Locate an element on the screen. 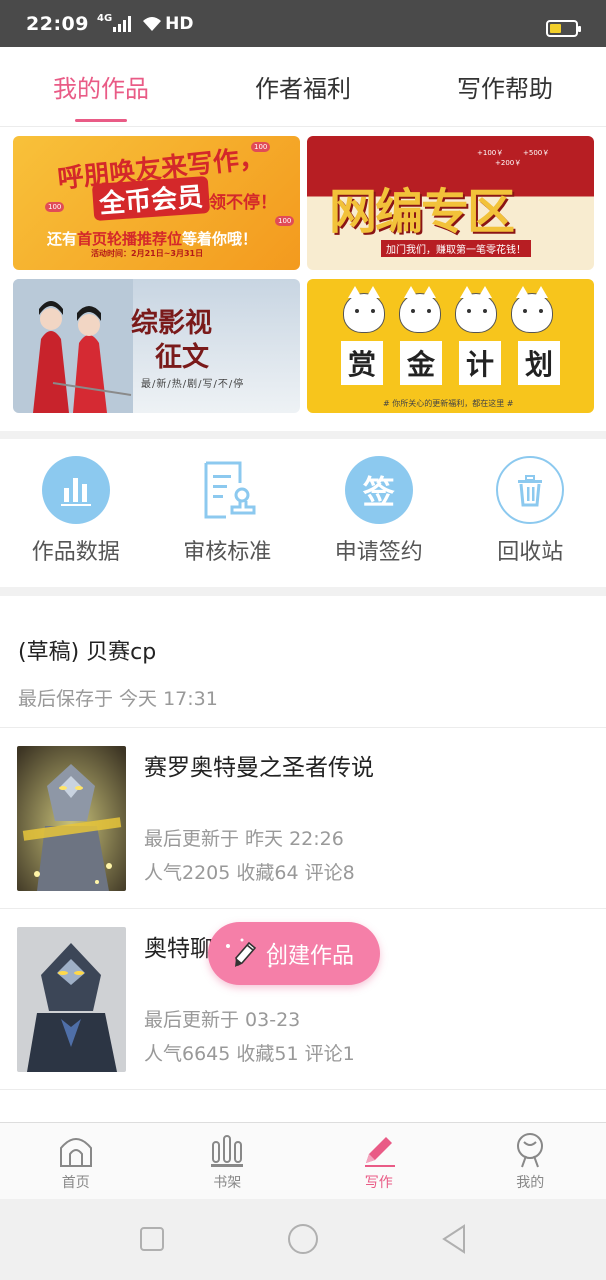  tool-label: 回收站 is located at coordinates (530, 552).